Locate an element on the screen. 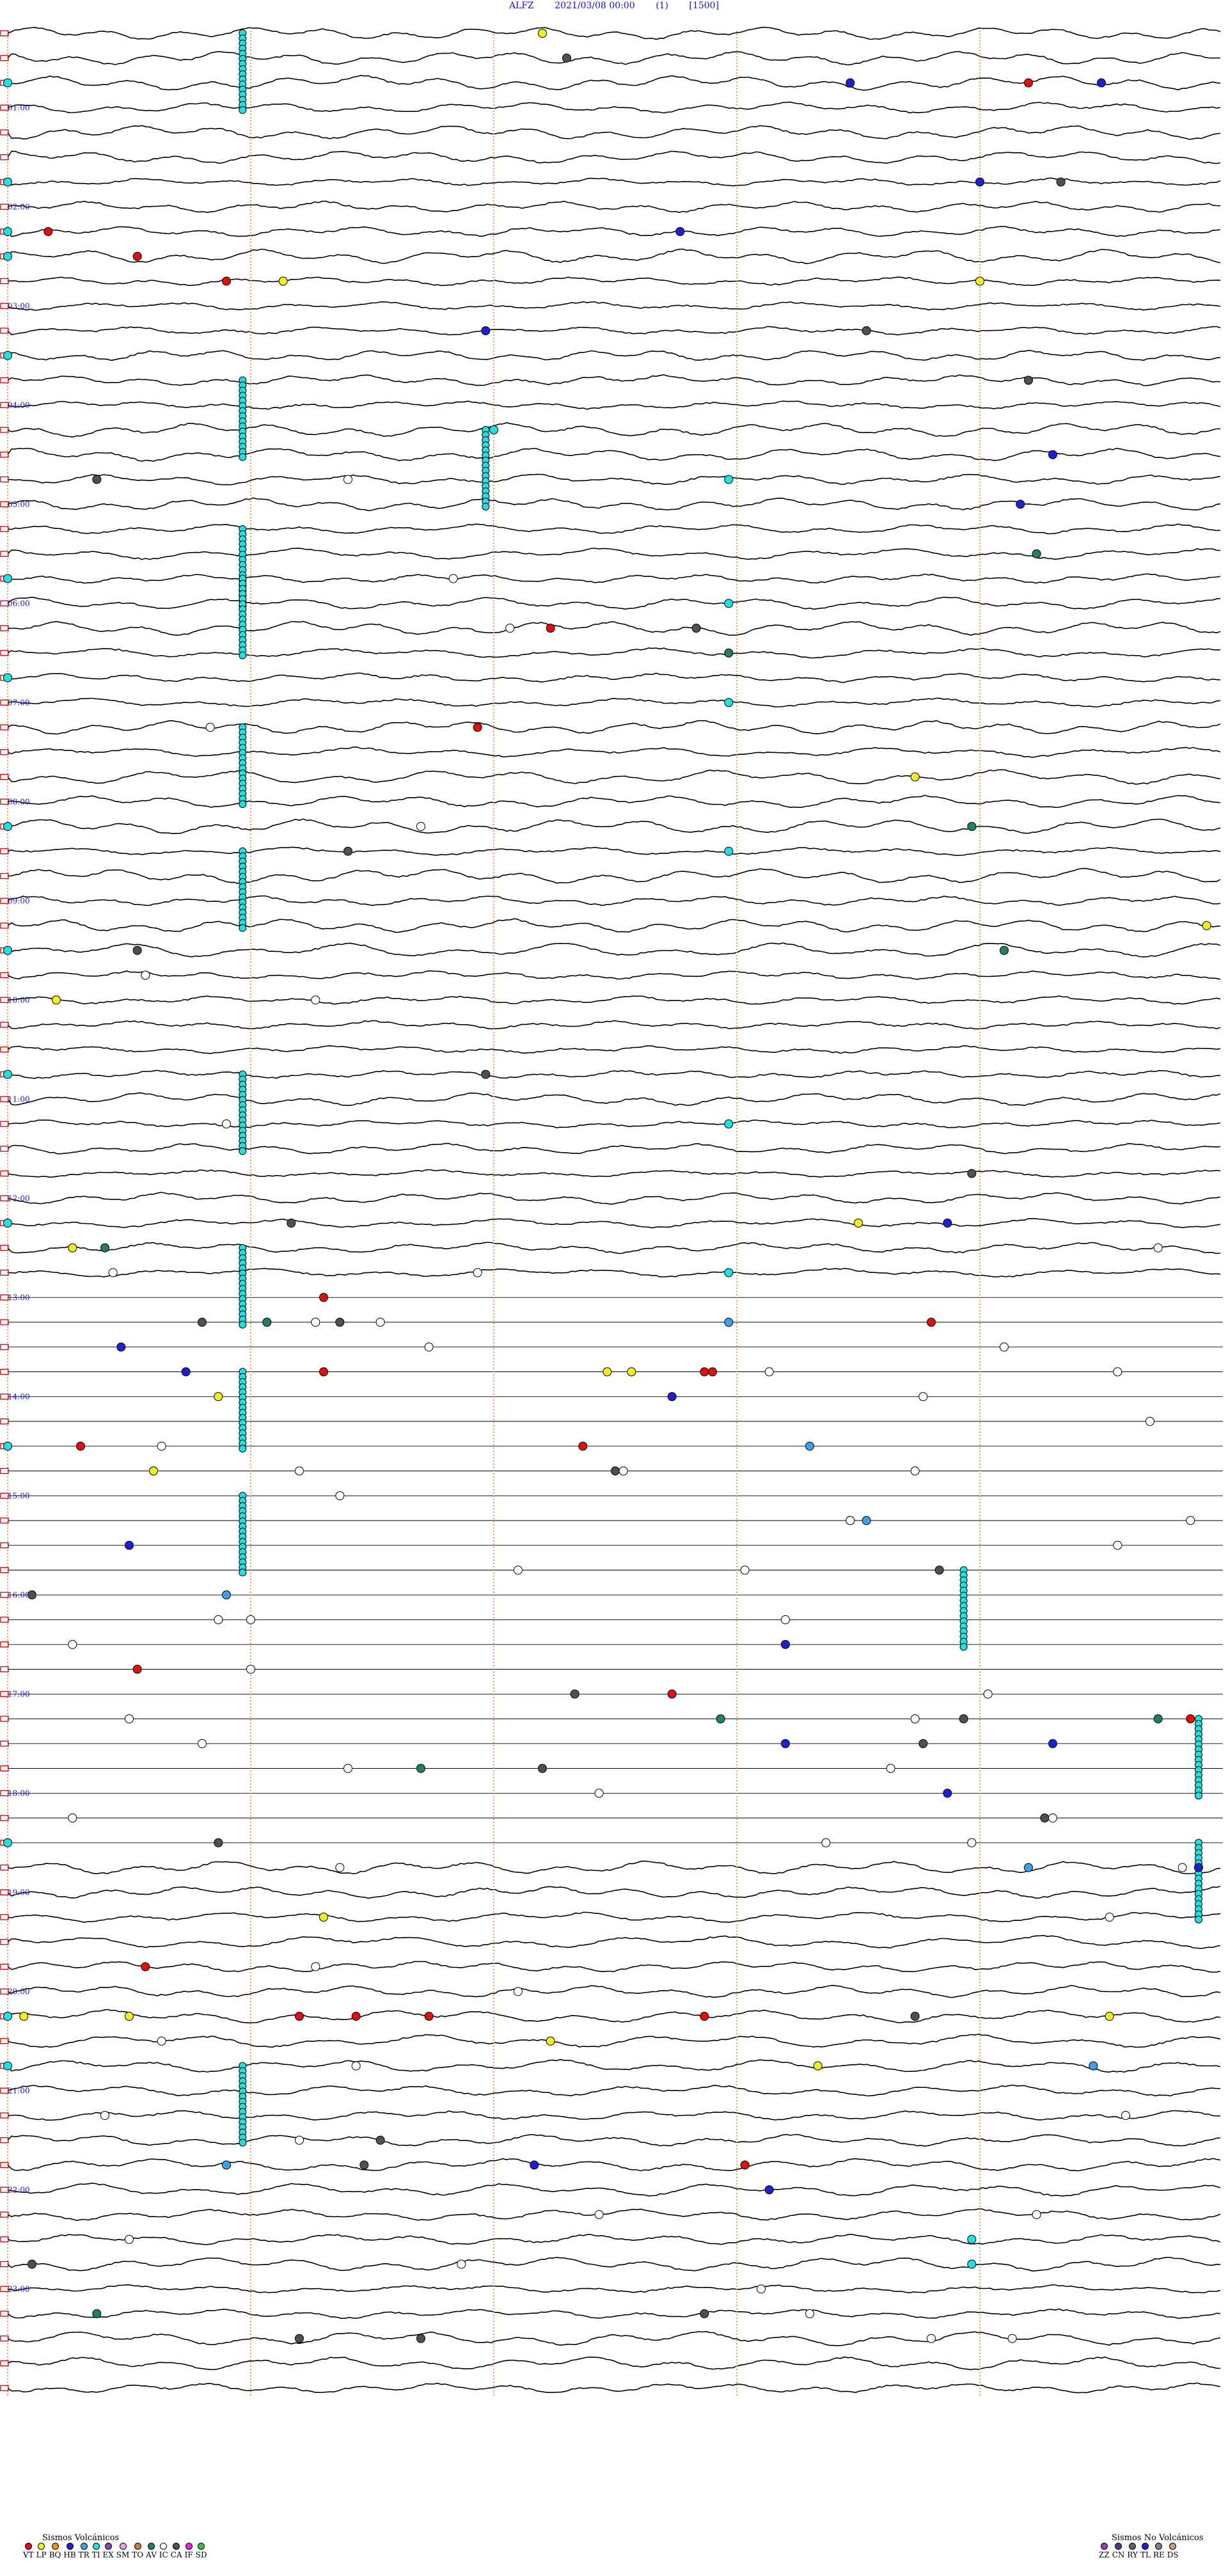 This screenshot has height=2576, width=1228. legend-item-to: TO is located at coordinates (137, 2551).